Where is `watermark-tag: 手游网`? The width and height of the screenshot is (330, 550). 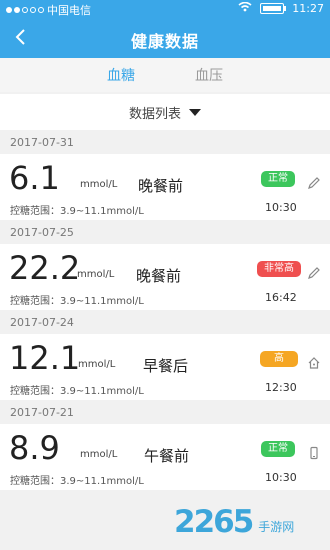
watermark-tag: 手游网 is located at coordinates (276, 526).